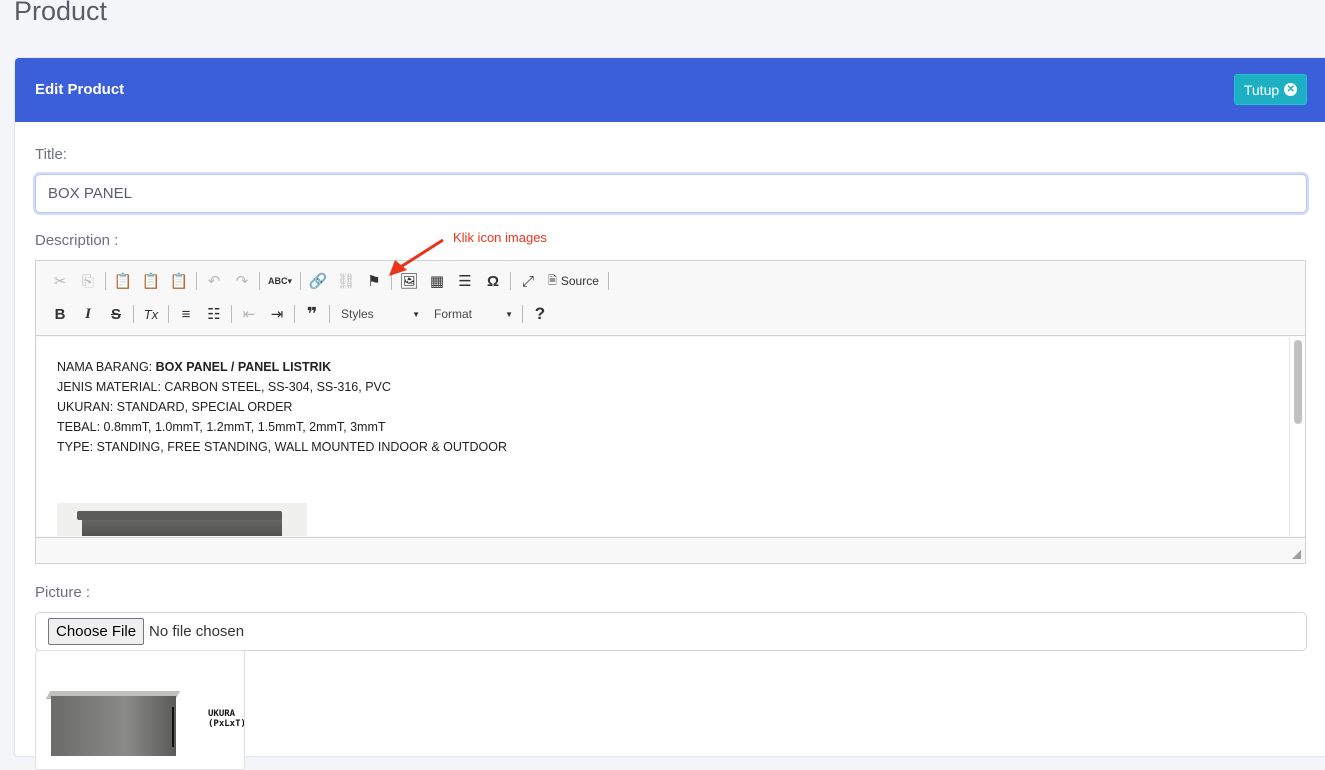  What do you see at coordinates (60, 314) in the screenshot?
I see `bold-icon: B` at bounding box center [60, 314].